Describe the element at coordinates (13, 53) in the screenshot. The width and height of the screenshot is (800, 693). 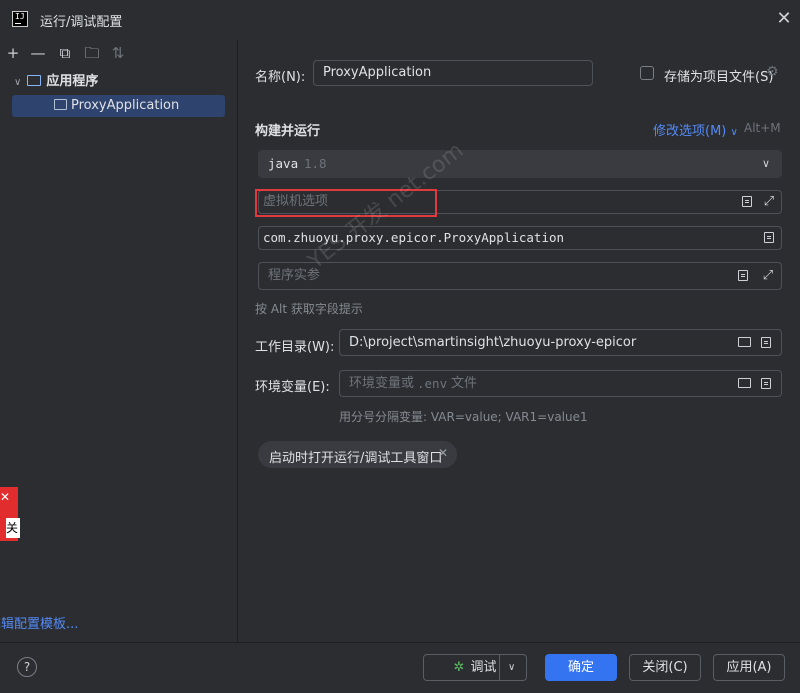
I see `add-icon: +` at that location.